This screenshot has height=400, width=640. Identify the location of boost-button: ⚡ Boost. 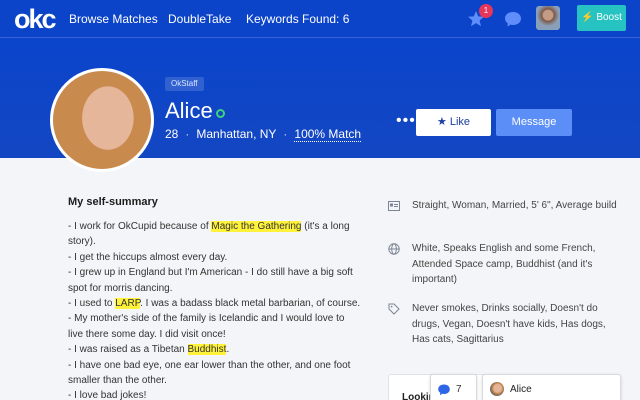
(601, 18).